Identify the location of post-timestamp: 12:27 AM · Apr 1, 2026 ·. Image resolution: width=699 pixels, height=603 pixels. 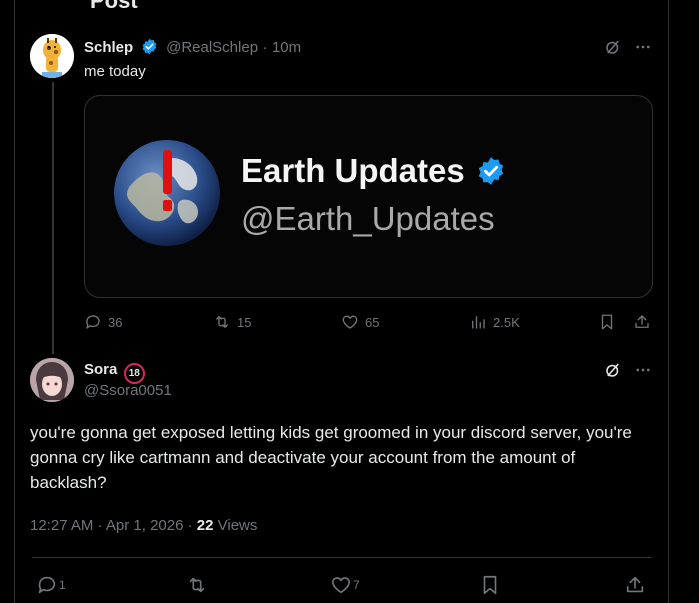
(111, 525).